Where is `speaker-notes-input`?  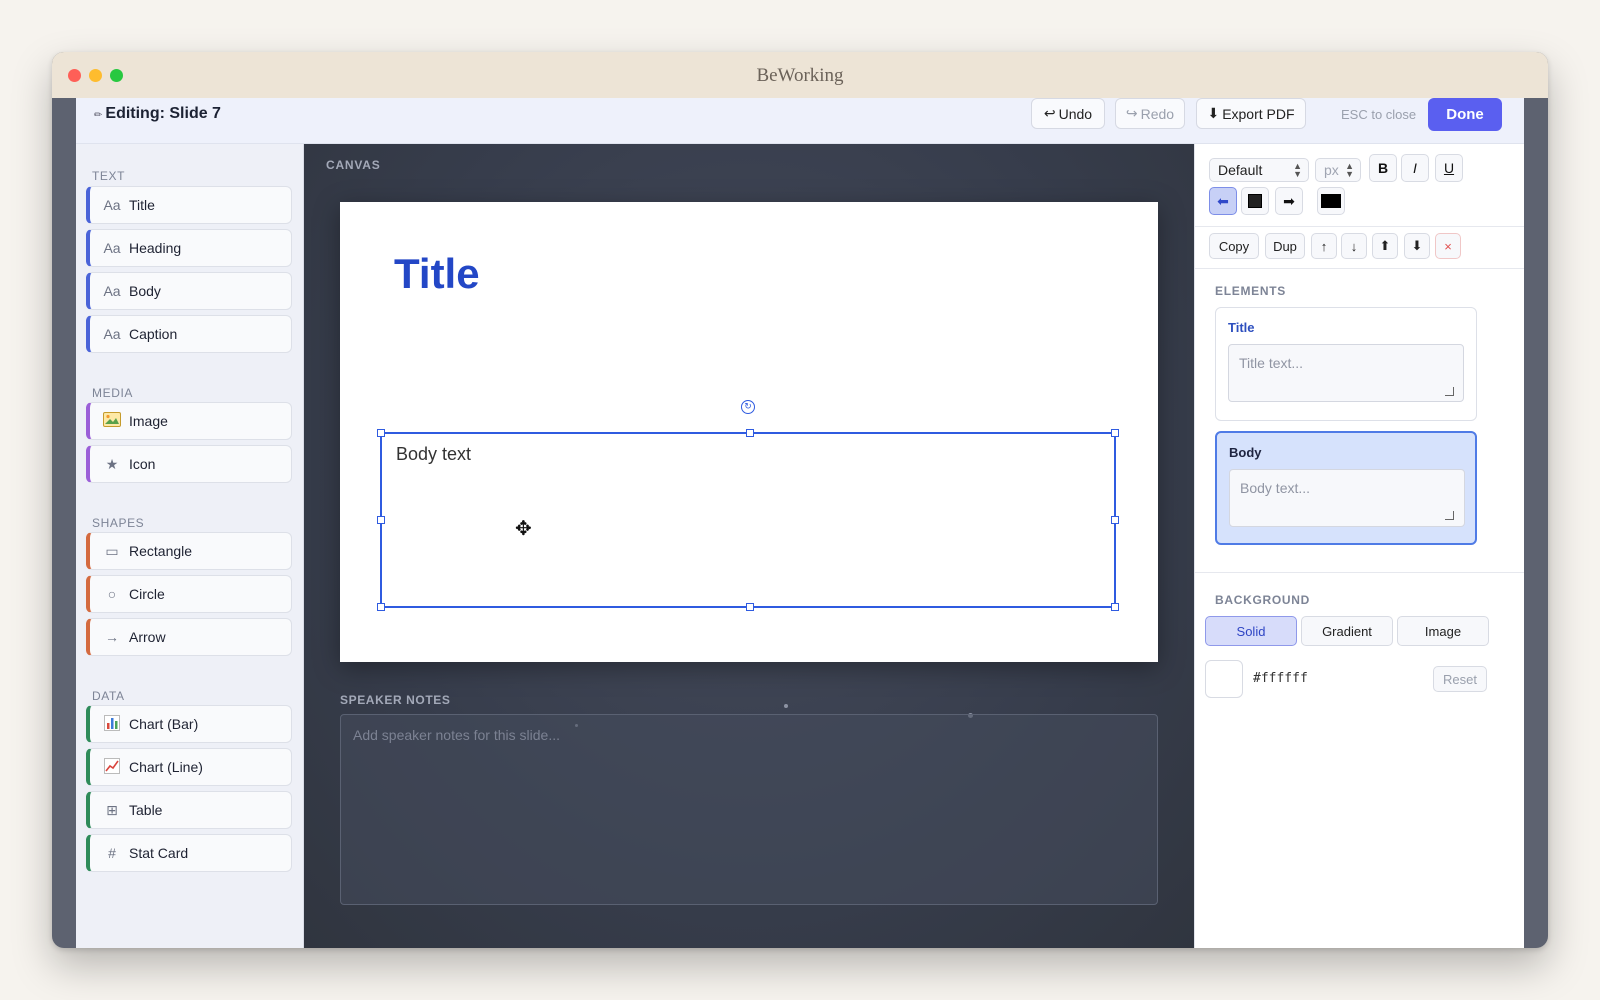 speaker-notes-input is located at coordinates (749, 809).